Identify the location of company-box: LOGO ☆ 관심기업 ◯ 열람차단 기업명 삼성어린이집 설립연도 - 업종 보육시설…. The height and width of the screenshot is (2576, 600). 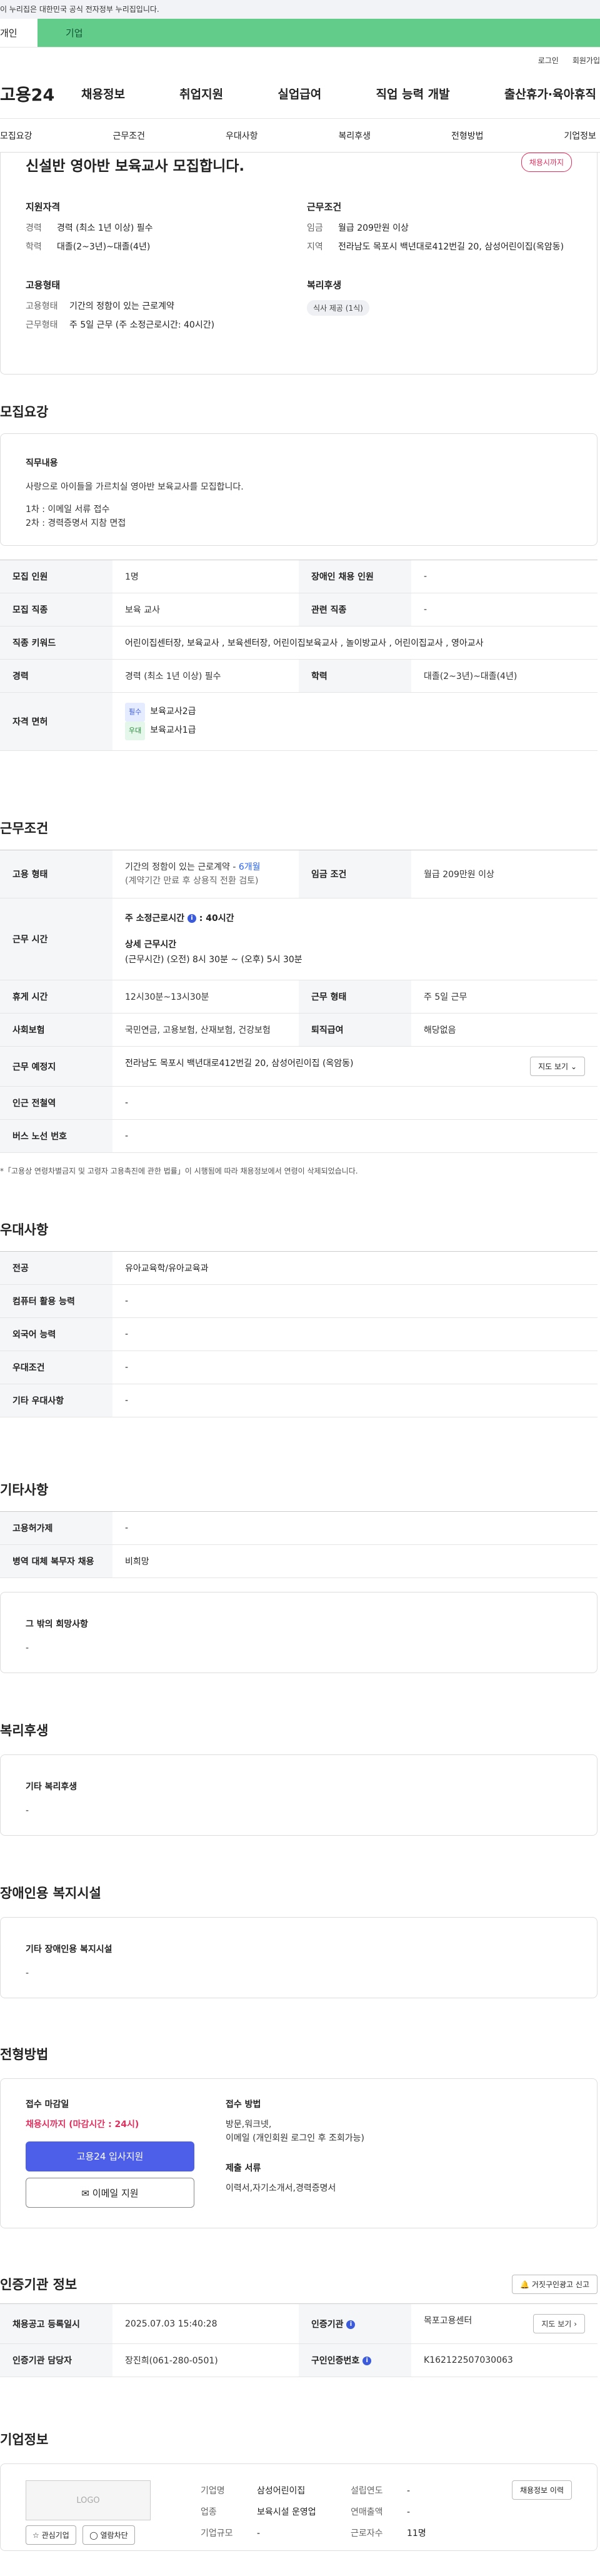
(299, 2507).